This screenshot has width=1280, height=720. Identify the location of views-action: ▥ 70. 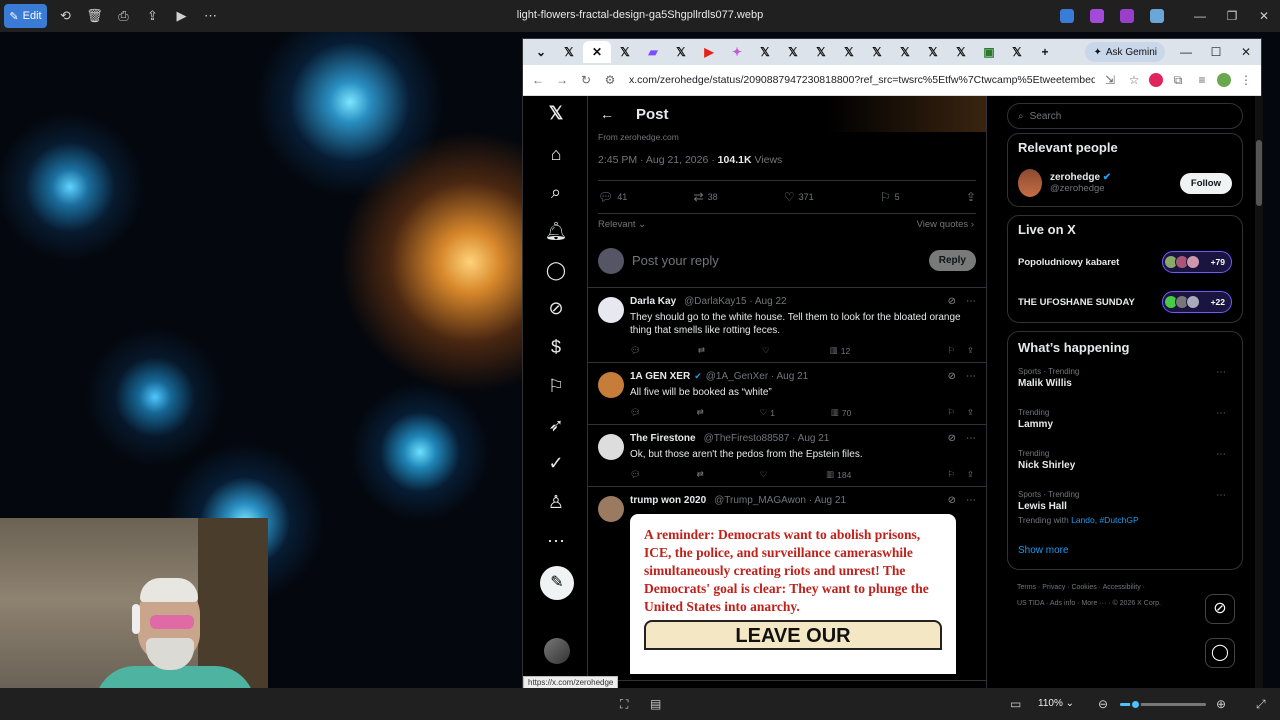
(841, 412).